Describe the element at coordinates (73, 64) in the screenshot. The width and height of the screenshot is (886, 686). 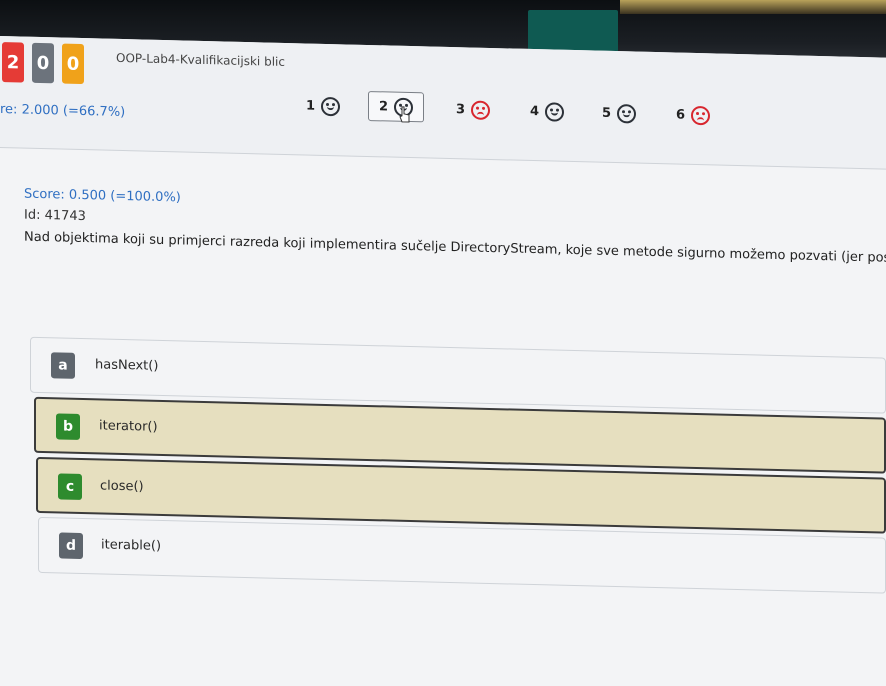
I see `counter-partial: 0` at that location.